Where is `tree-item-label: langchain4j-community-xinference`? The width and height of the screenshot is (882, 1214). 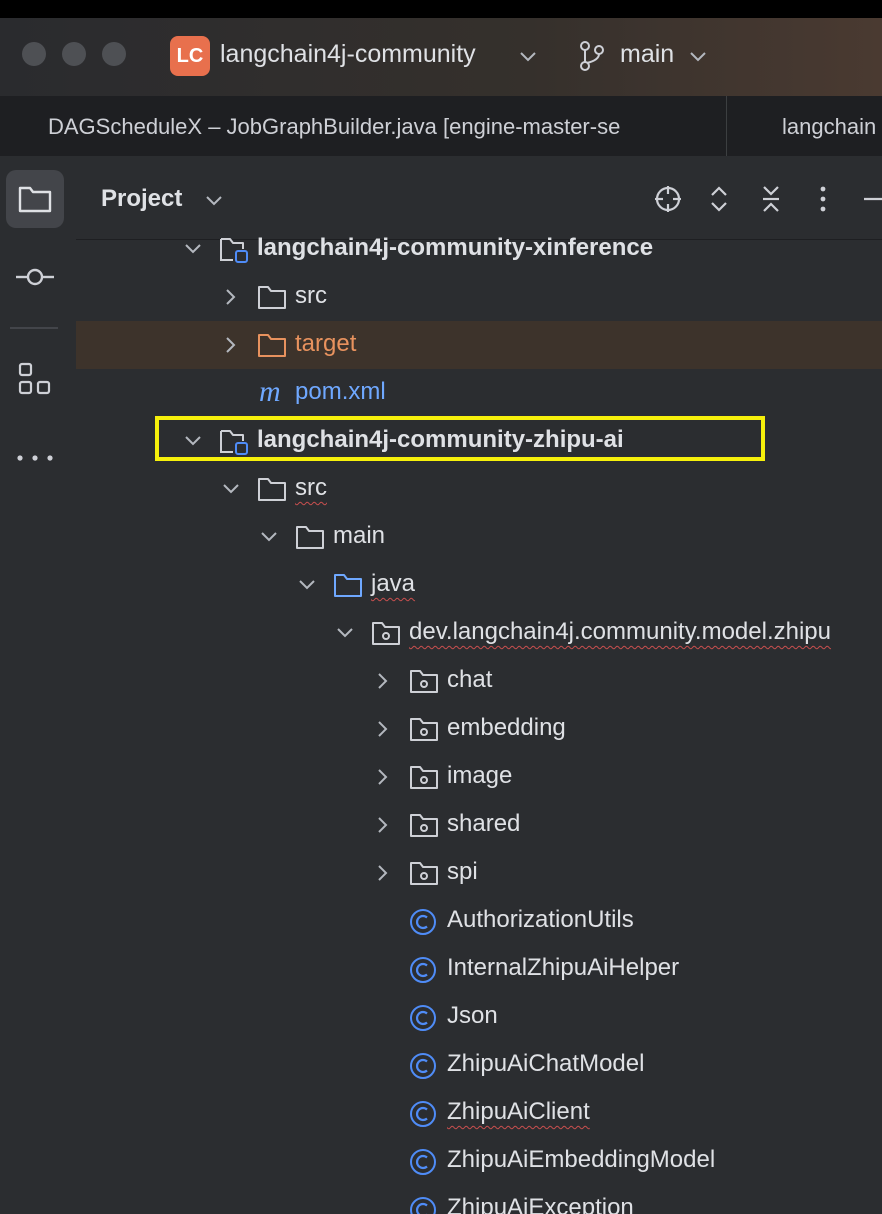
tree-item-label: langchain4j-community-xinference is located at coordinates (455, 247).